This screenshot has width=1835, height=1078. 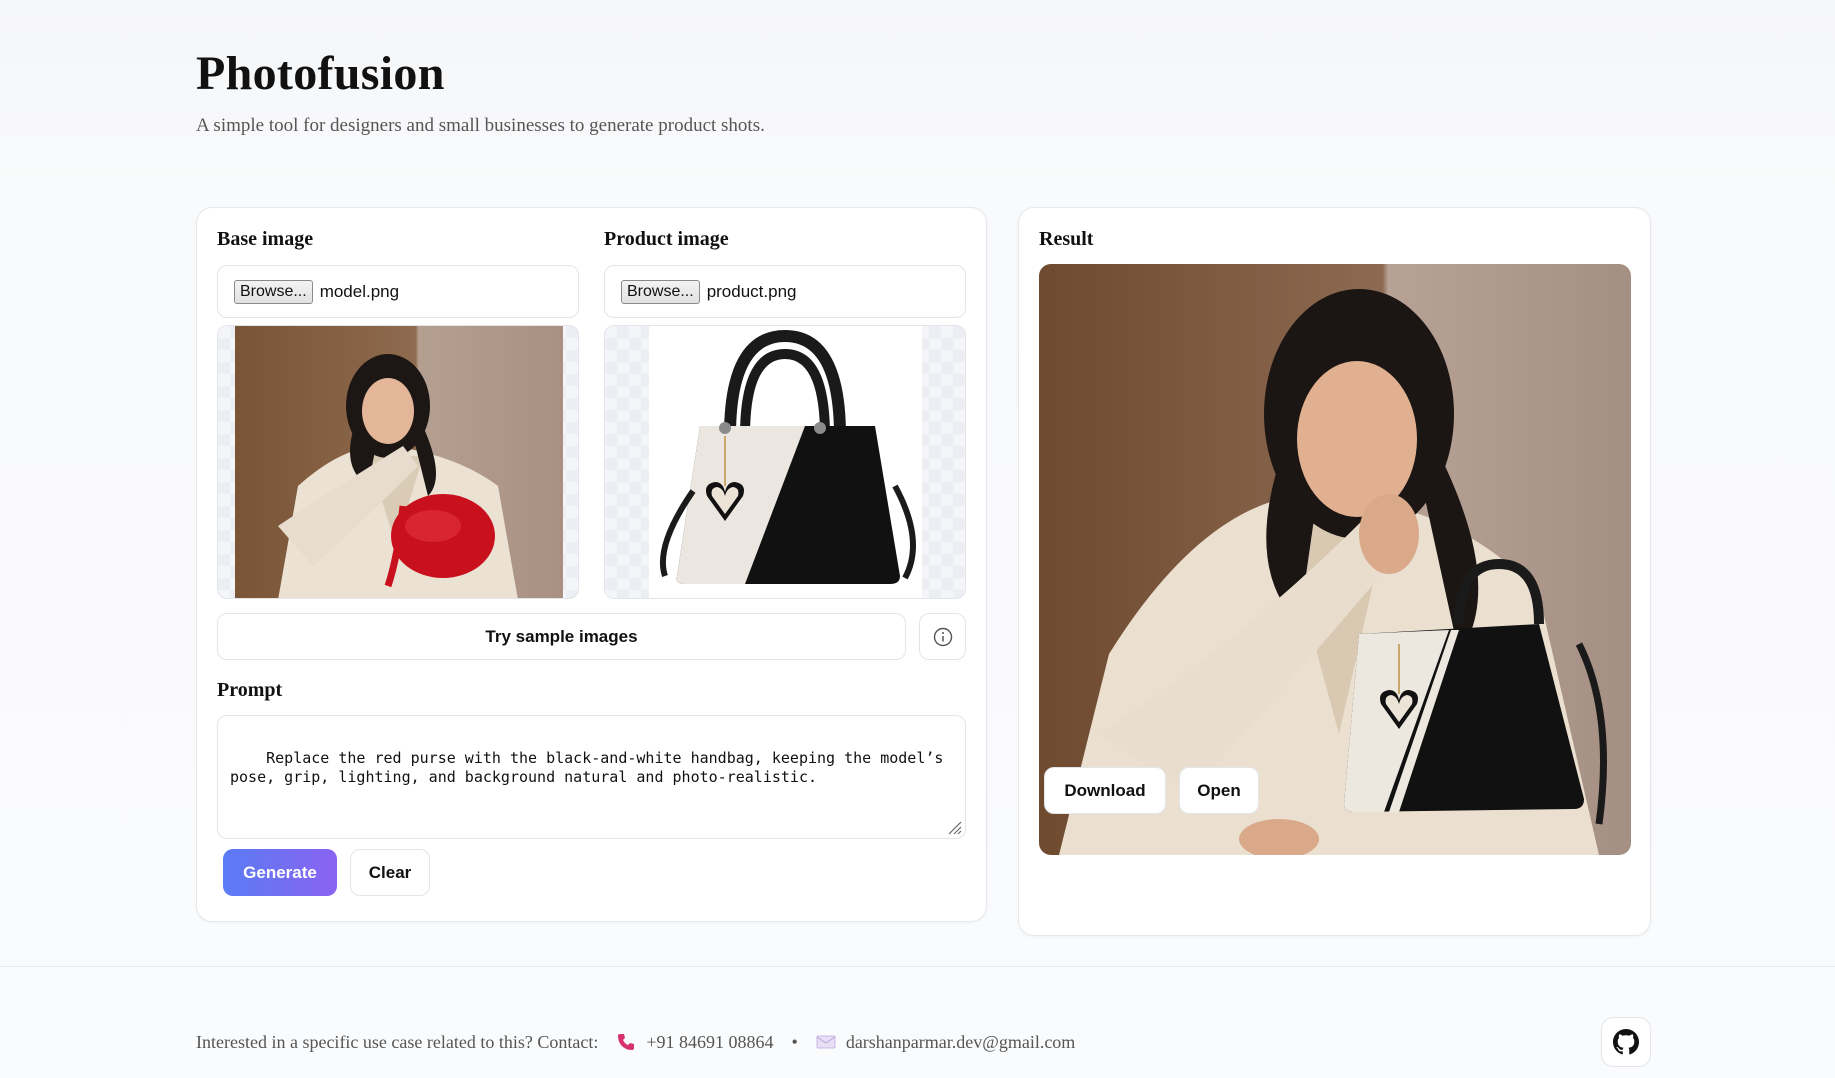 I want to click on info-button, so click(x=942, y=636).